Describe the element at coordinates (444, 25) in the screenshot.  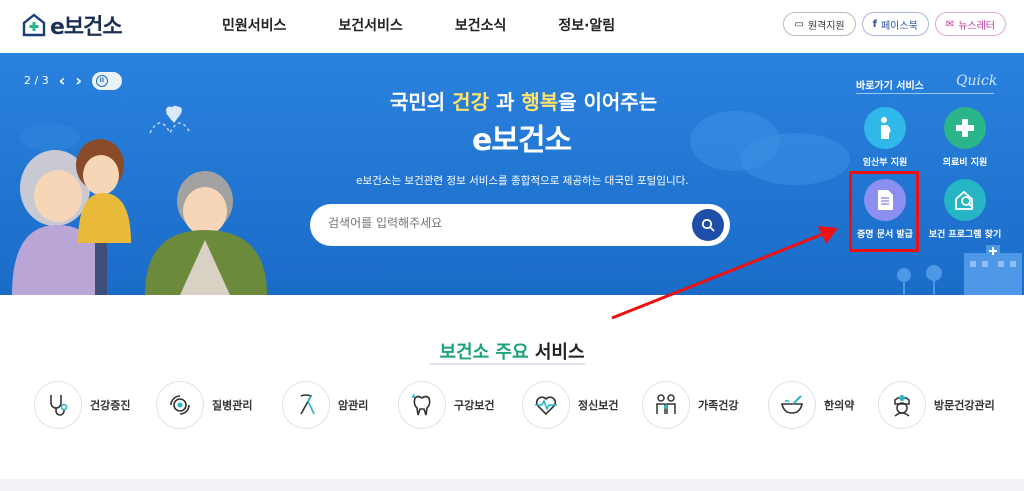
I see `main-nav: 민원서비스 보건서비스 보건소식 정보·알림` at that location.